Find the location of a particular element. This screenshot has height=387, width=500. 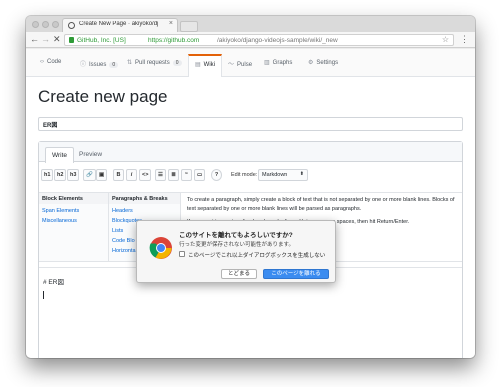

pull-requests-count: 0 is located at coordinates (177, 63).